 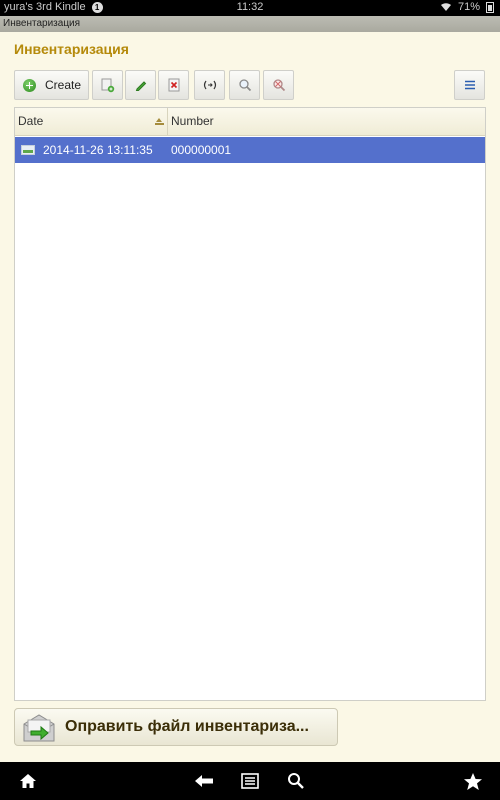 I want to click on mark-delete-button, so click(x=173, y=85).